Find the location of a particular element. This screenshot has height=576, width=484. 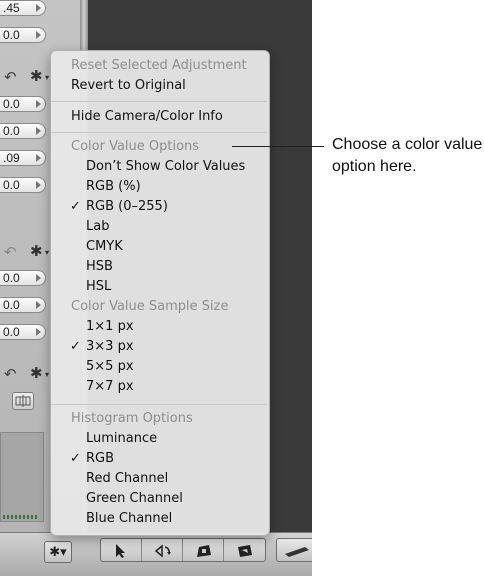

menu-item-reset-selected-adjustment: Reset Selected Adjustment is located at coordinates (159, 65).